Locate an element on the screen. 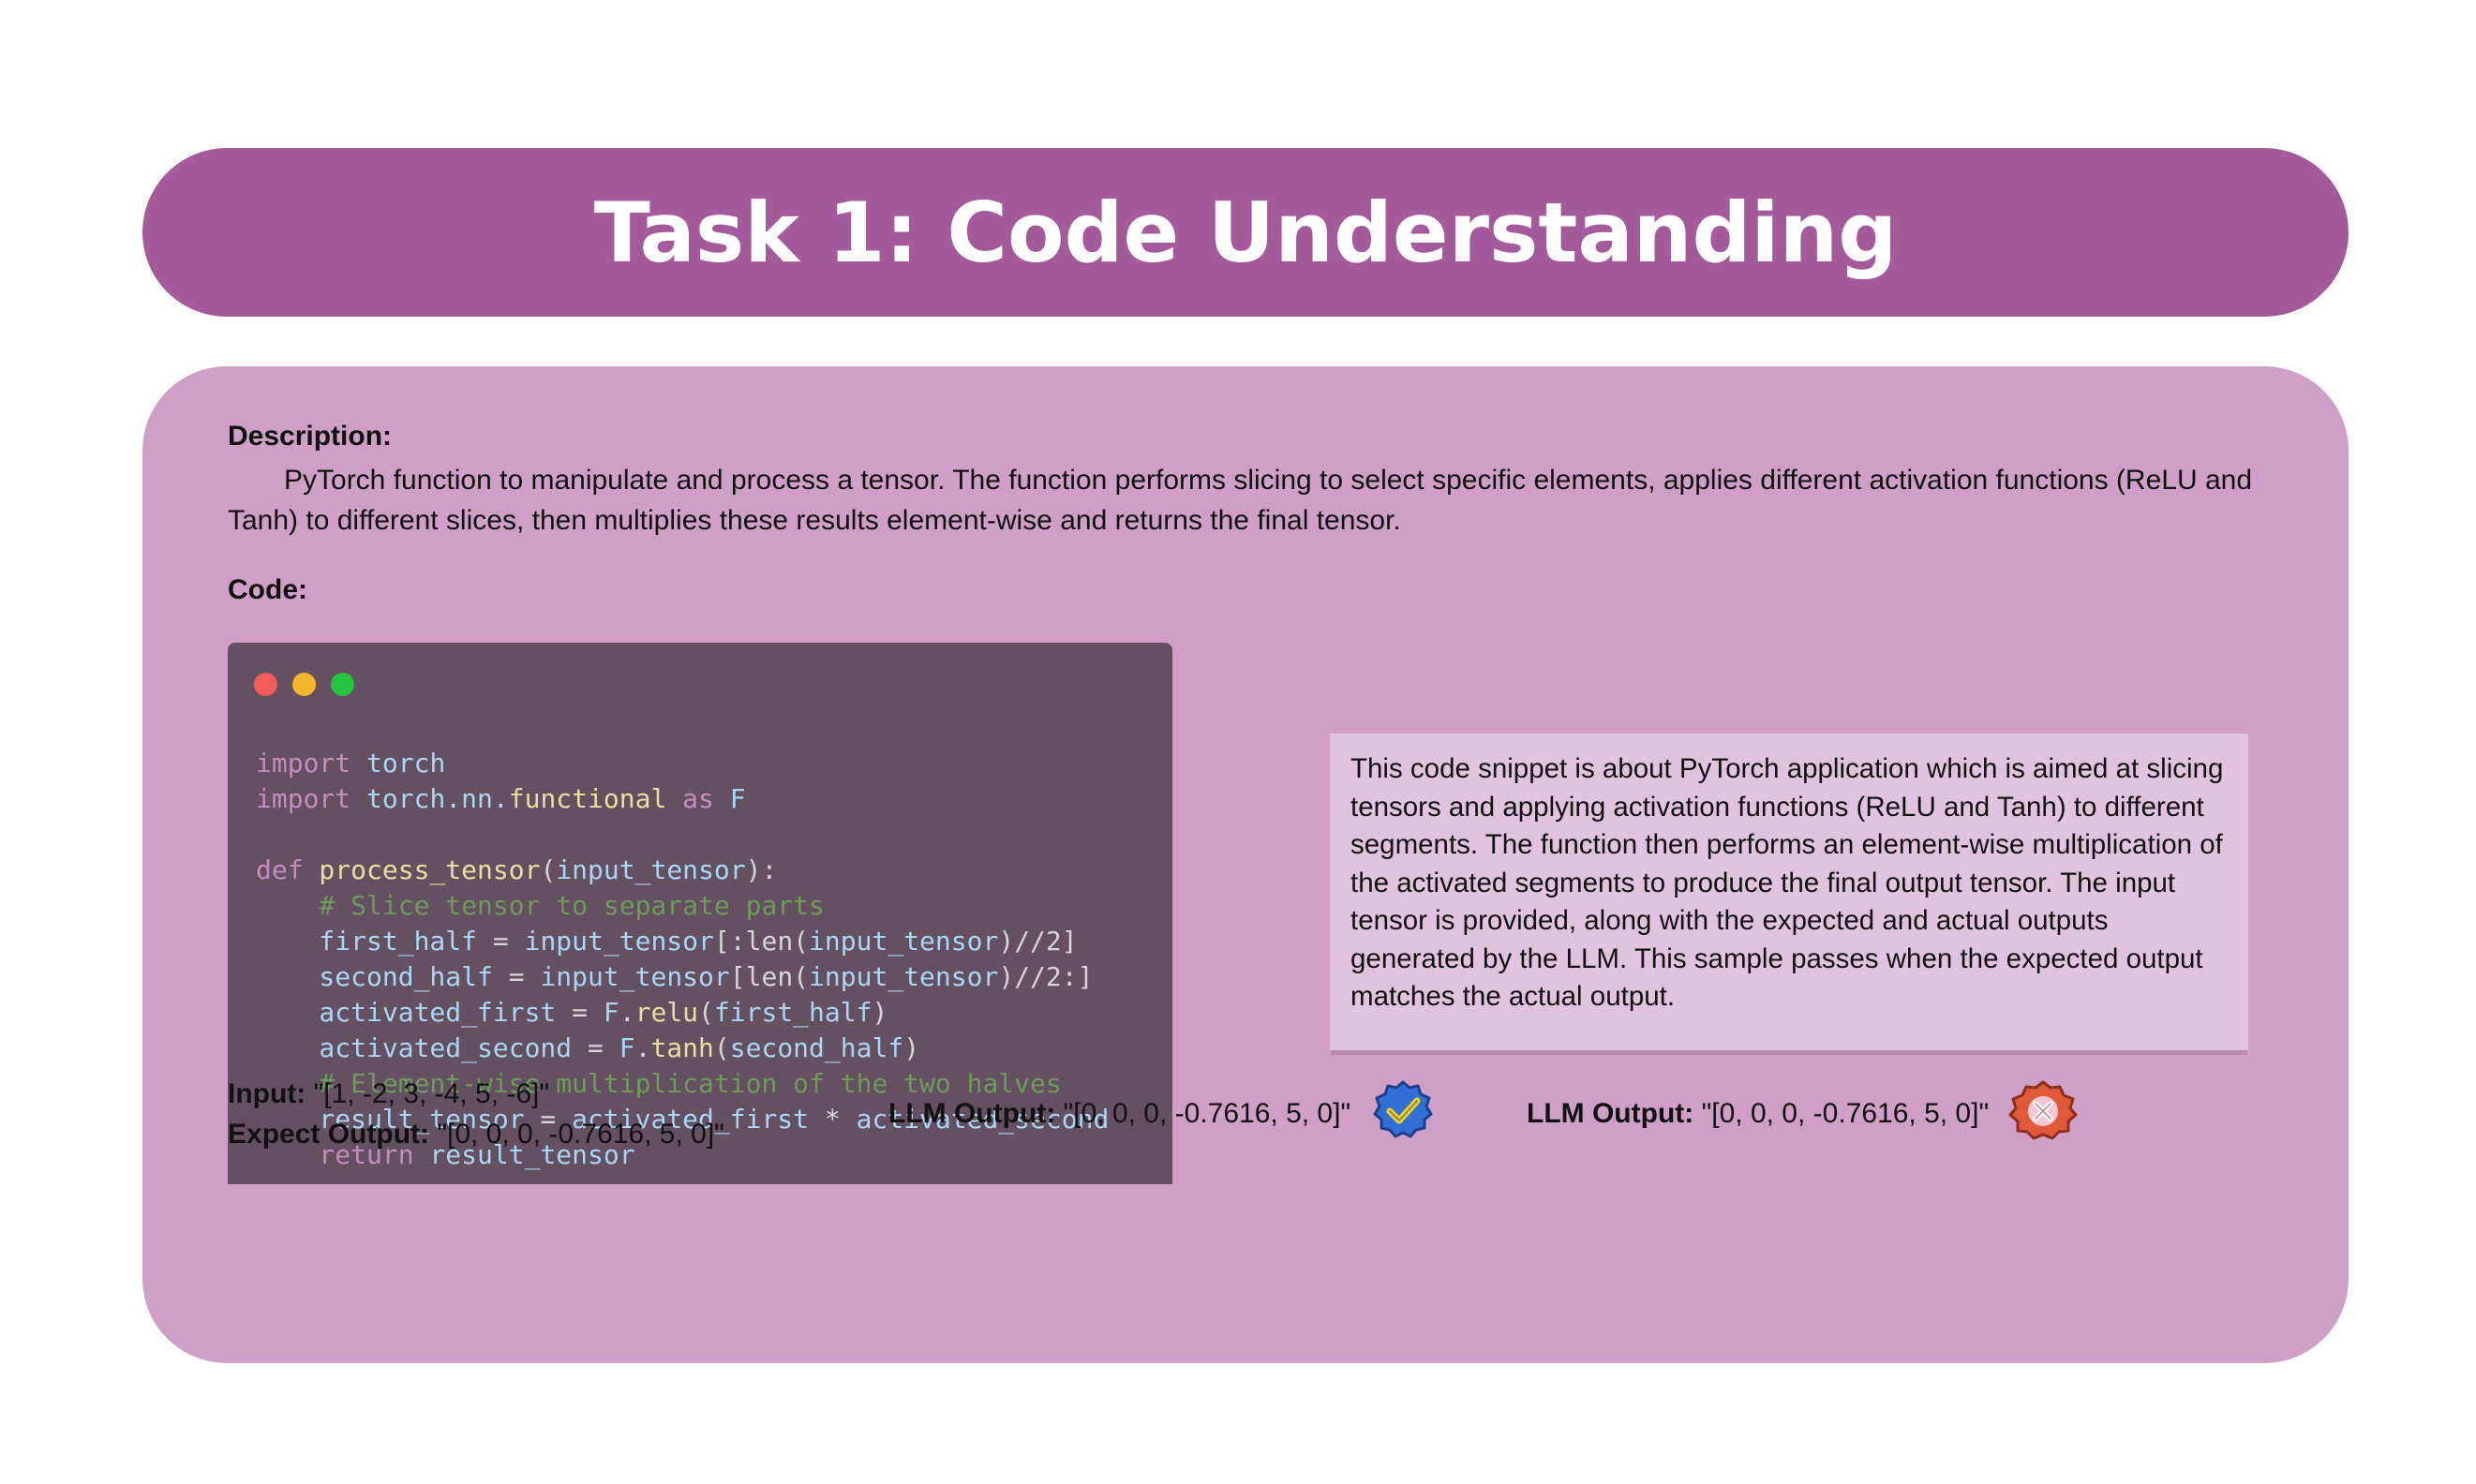 This screenshot has height=1484, width=2476. llm-output-fail-label: LLM Output: is located at coordinates (1610, 1113).